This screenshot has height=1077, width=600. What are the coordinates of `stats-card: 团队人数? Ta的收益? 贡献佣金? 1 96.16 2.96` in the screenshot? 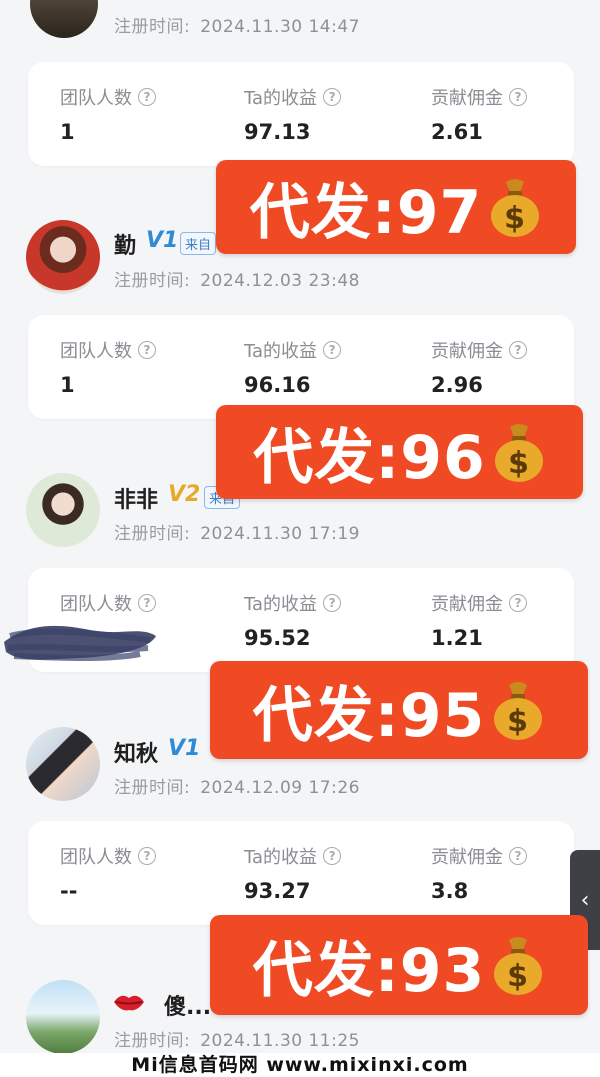 It's located at (301, 367).